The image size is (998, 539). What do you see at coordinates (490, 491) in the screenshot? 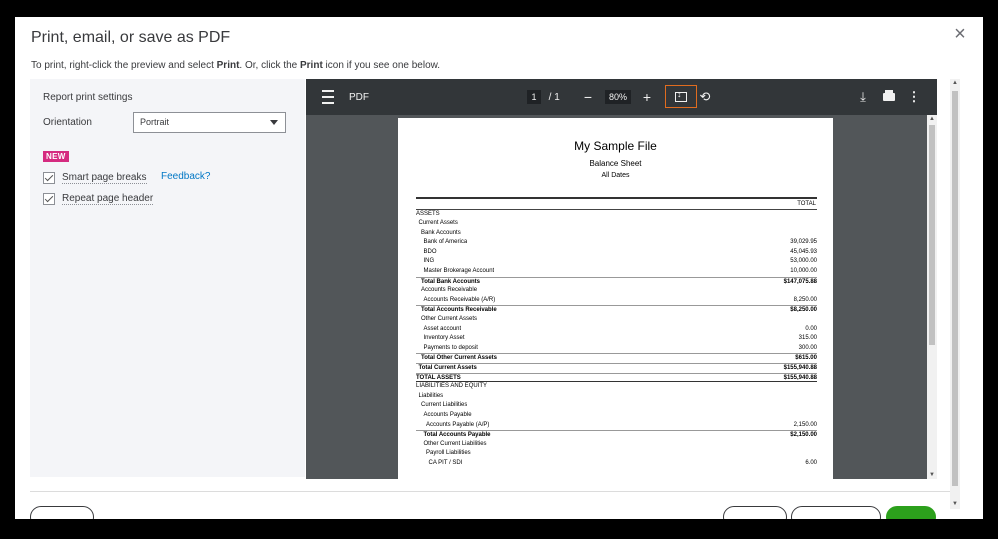
I see `footer-divider` at bounding box center [490, 491].